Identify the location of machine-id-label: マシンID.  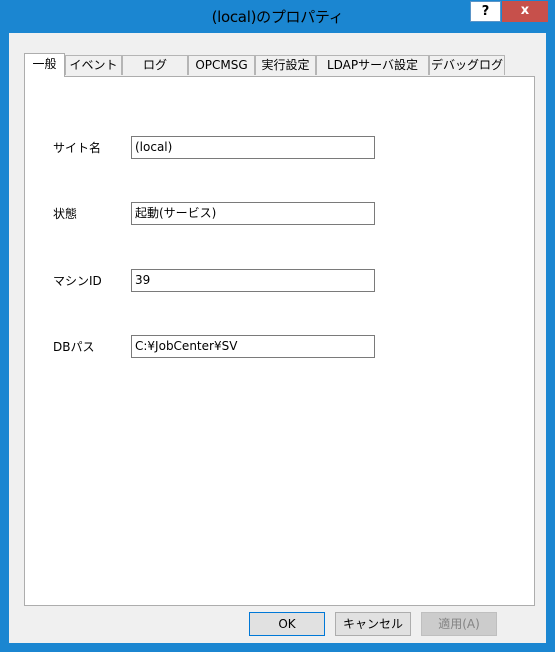
(77, 281).